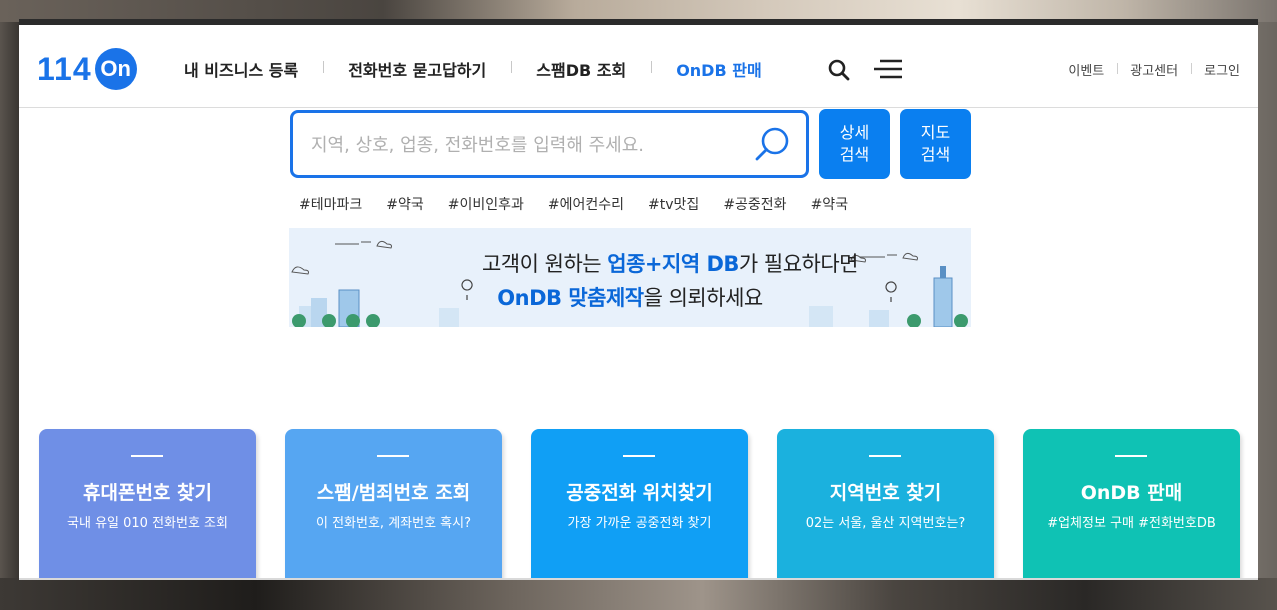 Image resolution: width=1277 pixels, height=610 pixels. I want to click on banner-highlight: 업종+지역 DB, so click(673, 264).